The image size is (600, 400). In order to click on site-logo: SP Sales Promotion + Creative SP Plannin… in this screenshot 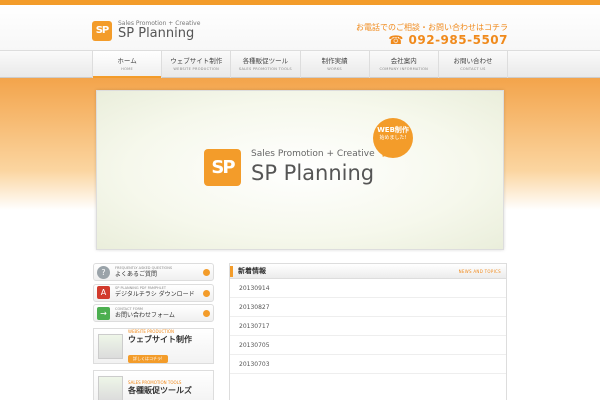, I will do `click(146, 30)`.